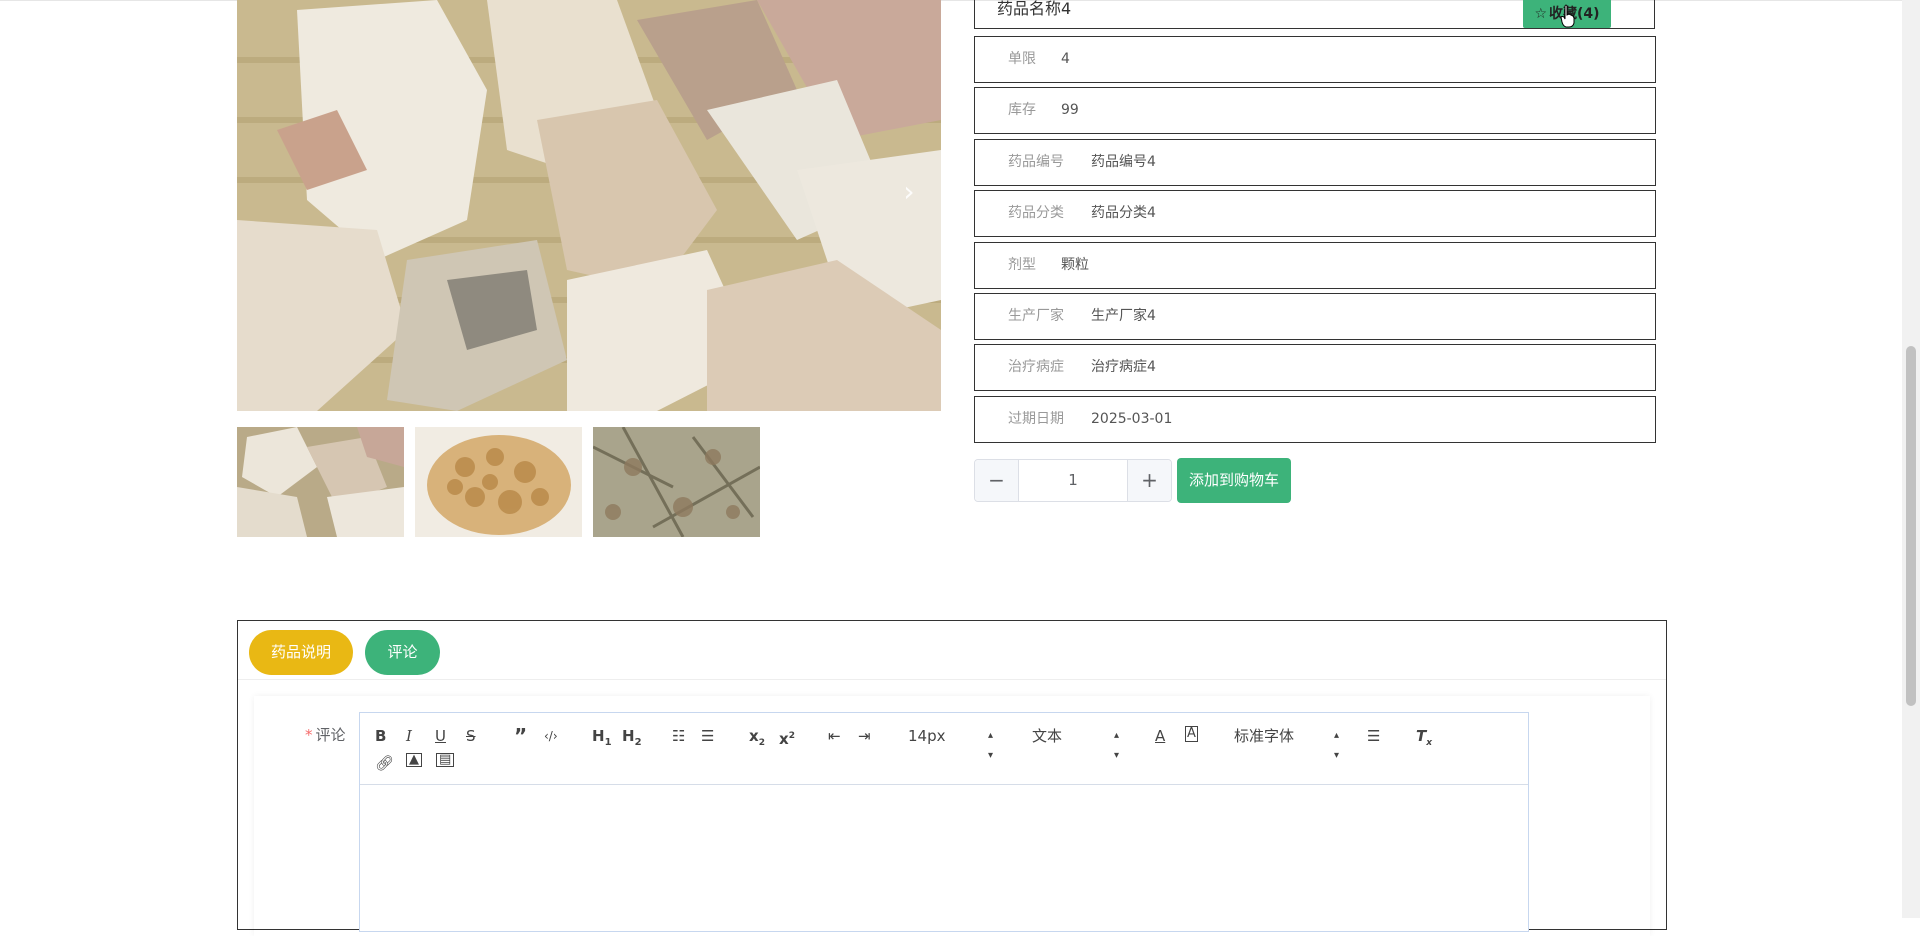 This screenshot has height=936, width=1920. Describe the element at coordinates (1315, 110) in the screenshot. I see `detail-row-stock: 库存 99` at that location.